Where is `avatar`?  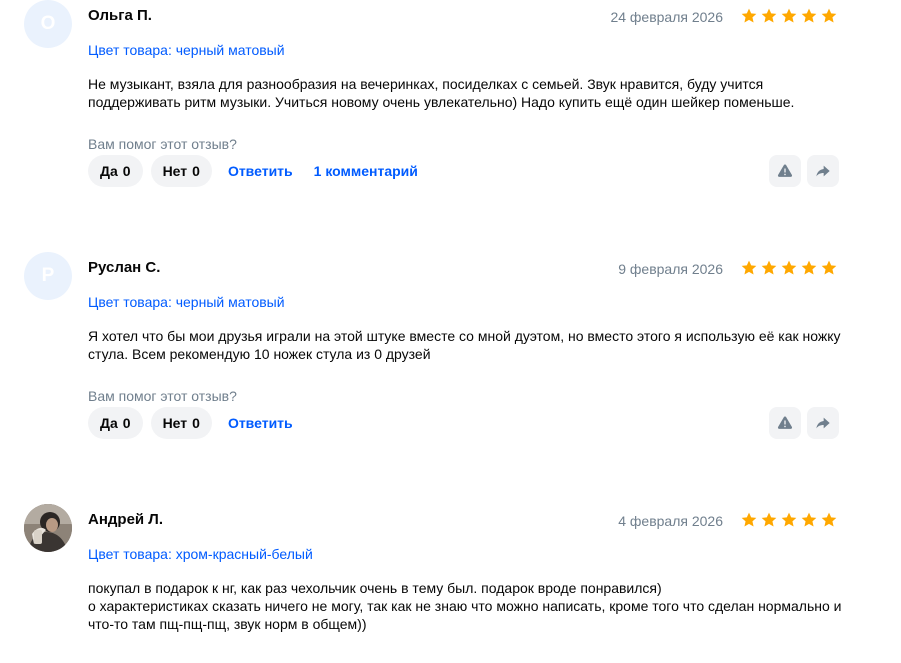 avatar is located at coordinates (48, 528).